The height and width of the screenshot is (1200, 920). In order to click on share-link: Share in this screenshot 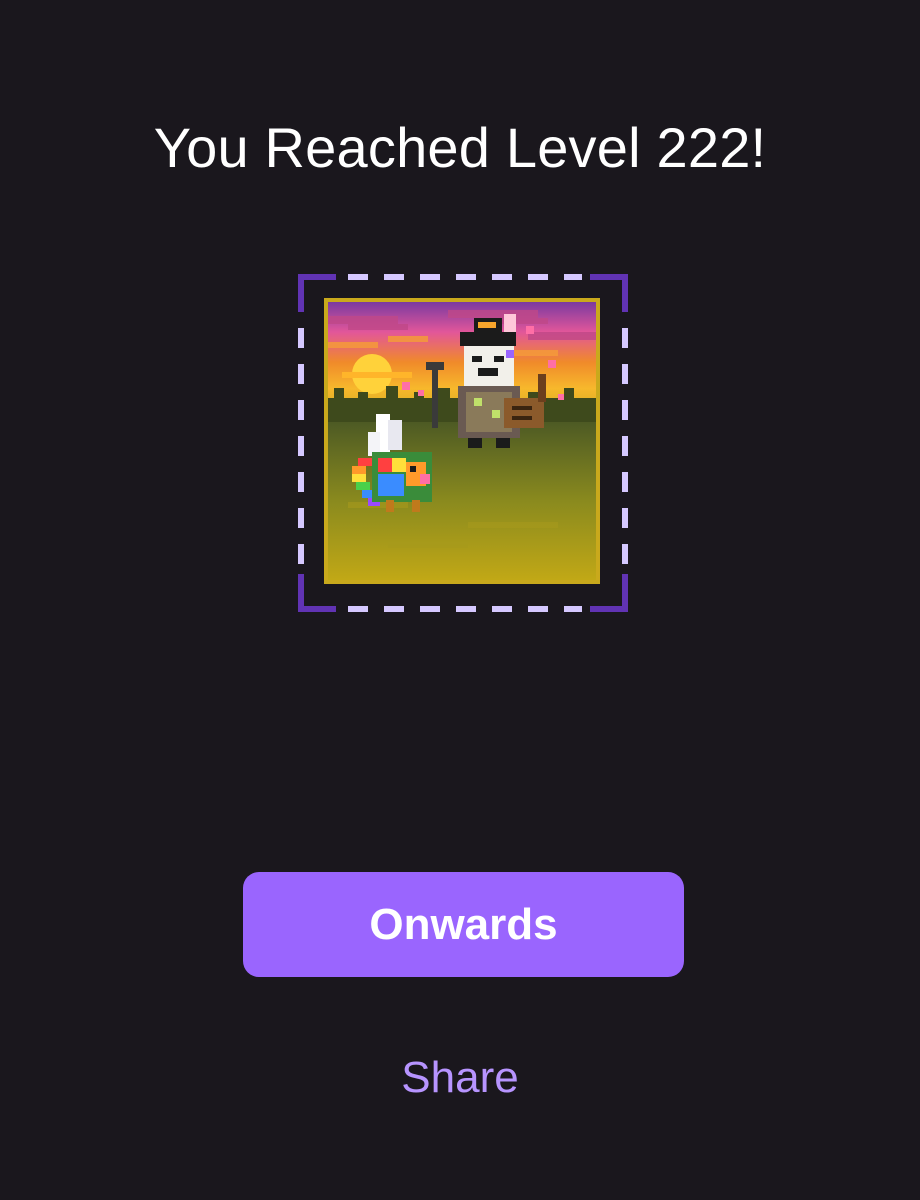, I will do `click(460, 1078)`.